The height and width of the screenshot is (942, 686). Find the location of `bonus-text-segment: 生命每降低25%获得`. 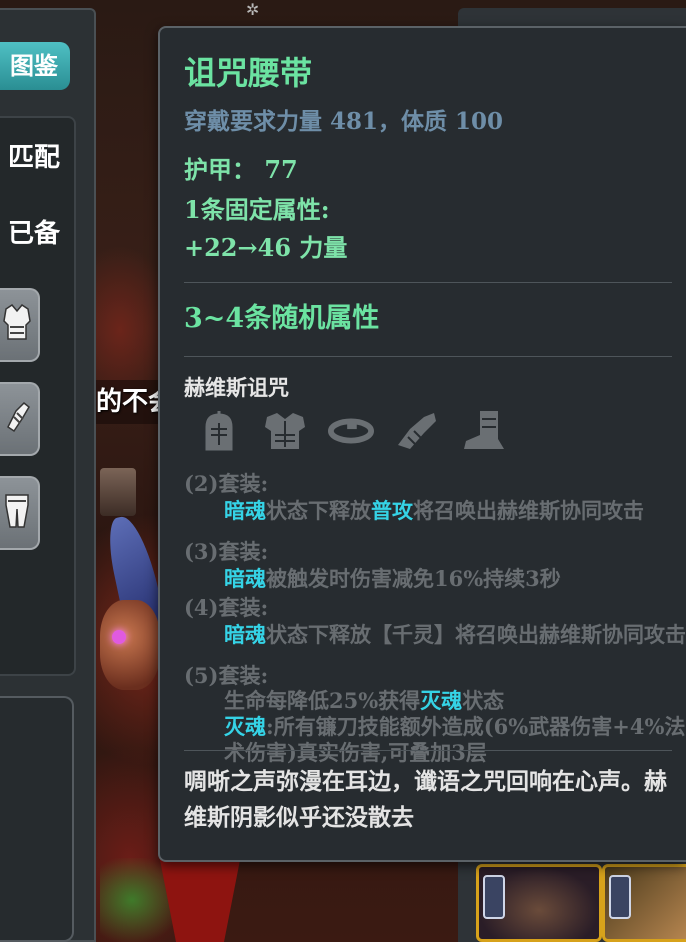

bonus-text-segment: 生命每降低25%获得 is located at coordinates (322, 700).